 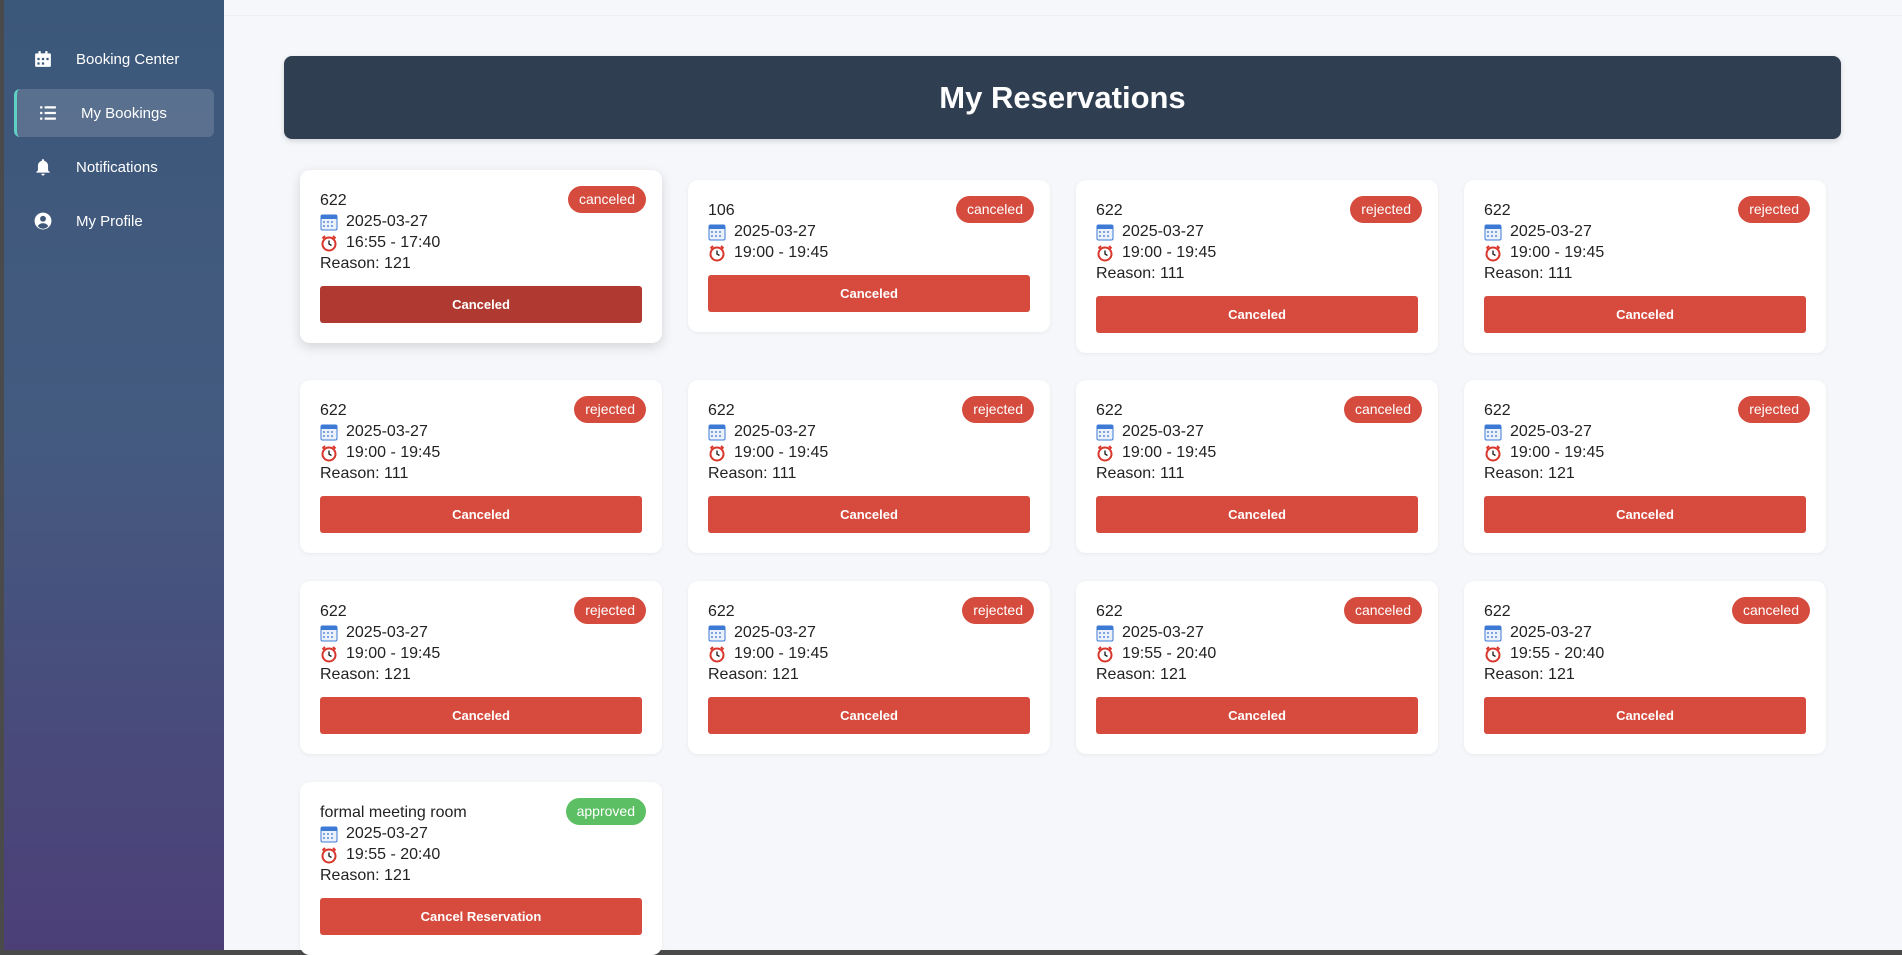 I want to click on sidebar-item-my-bookings: My Bookings, so click(x=114, y=113).